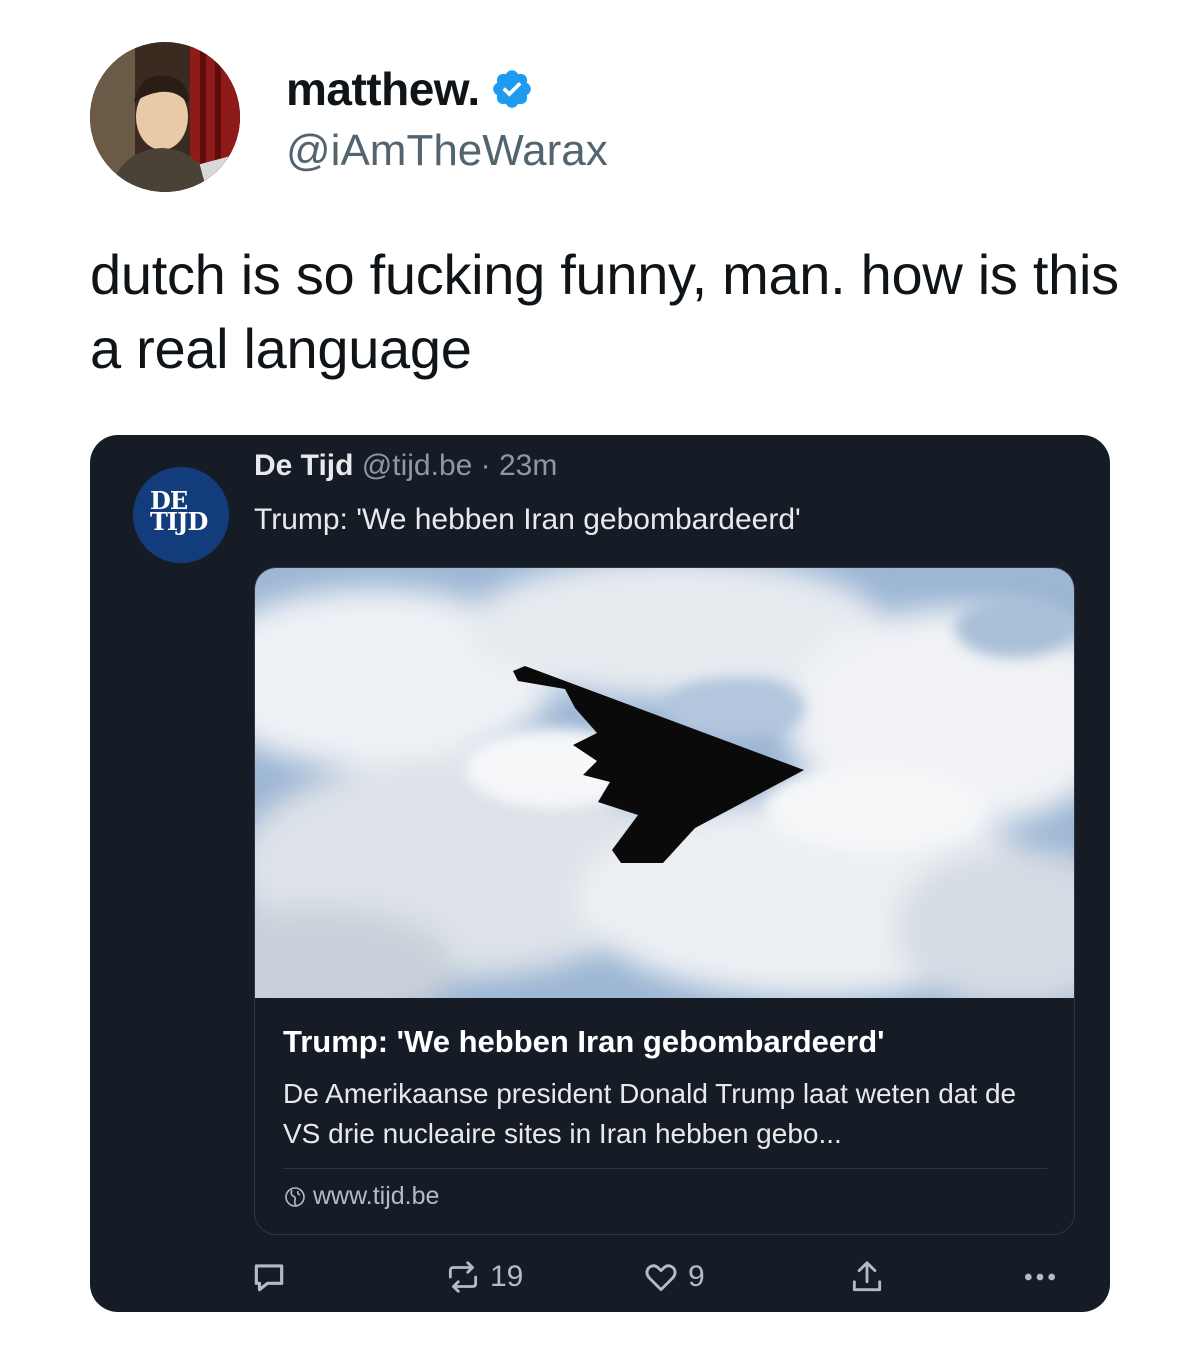  What do you see at coordinates (665, 1168) in the screenshot?
I see `card-divider` at bounding box center [665, 1168].